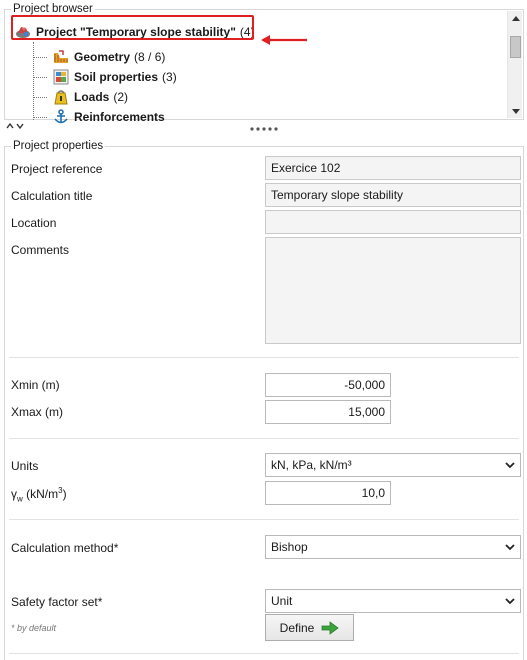  Describe the element at coordinates (40, 250) in the screenshot. I see `comments-label: Comments` at that location.